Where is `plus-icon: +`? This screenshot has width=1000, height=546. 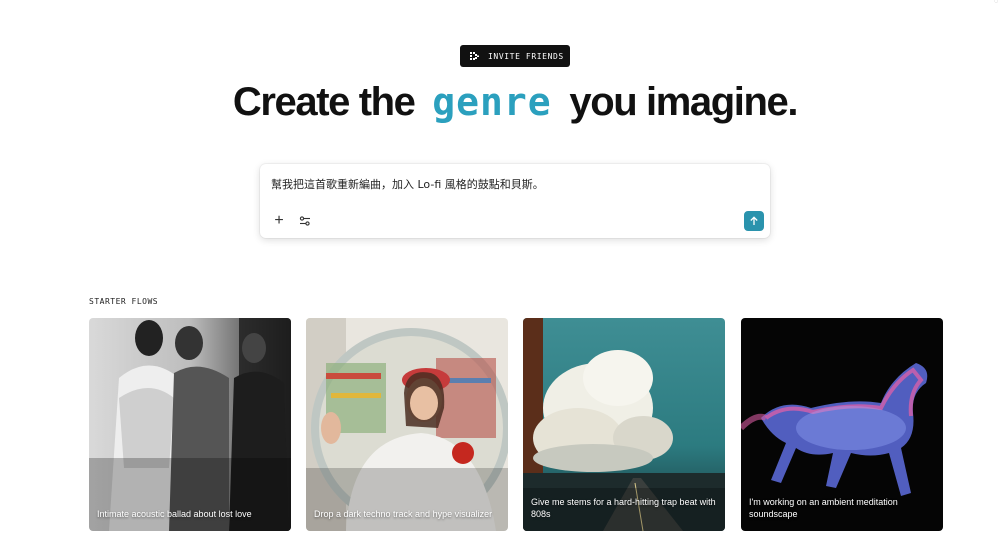 plus-icon: + is located at coordinates (279, 221).